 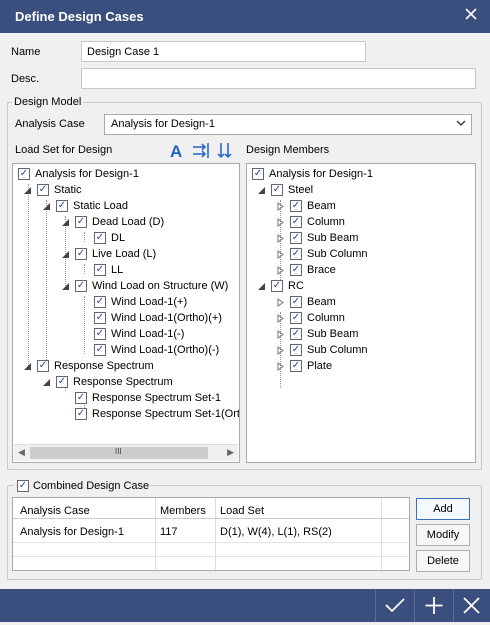 What do you see at coordinates (25, 79) in the screenshot?
I see `desc-label: Desc.` at bounding box center [25, 79].